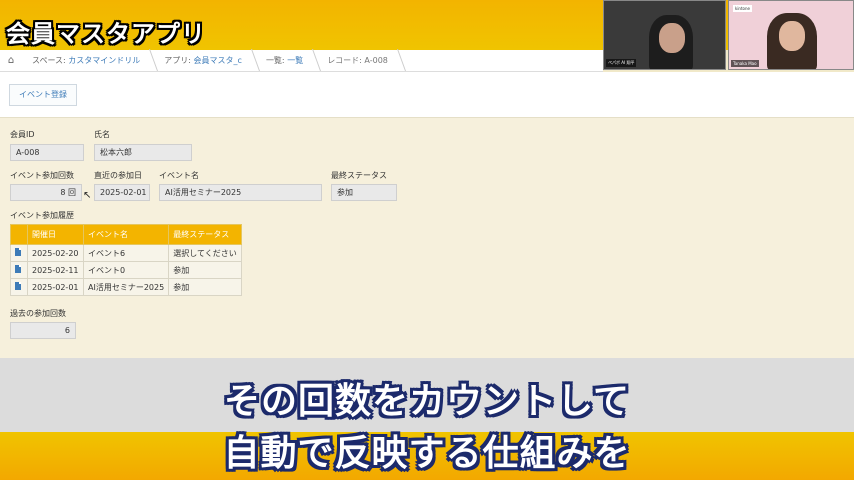 This screenshot has width=854, height=480. What do you see at coordinates (179, 175) in the screenshot?
I see `event-name-label: イベント名` at bounding box center [179, 175].